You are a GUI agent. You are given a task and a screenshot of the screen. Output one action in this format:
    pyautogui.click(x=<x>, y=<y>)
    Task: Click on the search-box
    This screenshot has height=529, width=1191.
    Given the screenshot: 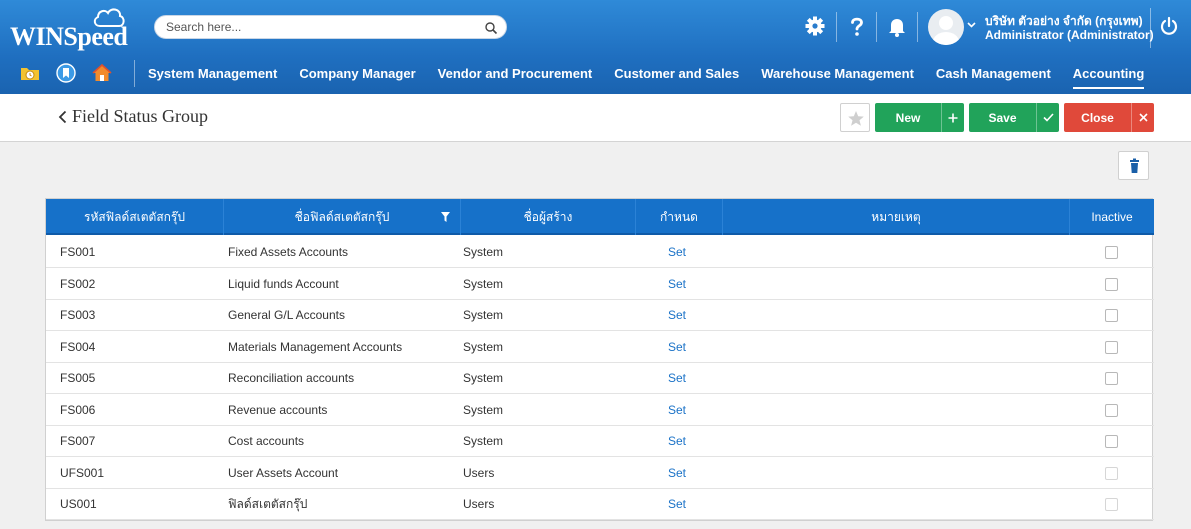 What is the action you would take?
    pyautogui.click(x=330, y=27)
    